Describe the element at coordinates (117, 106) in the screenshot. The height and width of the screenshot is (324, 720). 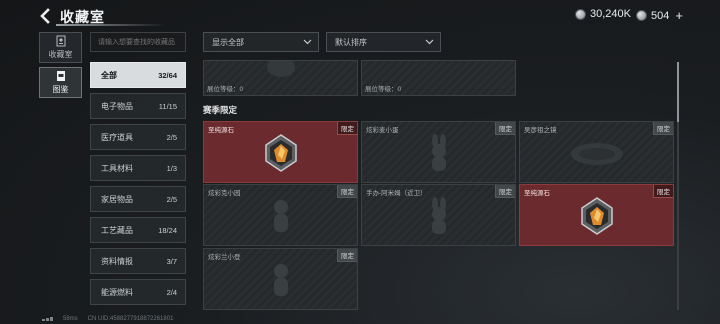
I see `category-label: 电子物品` at that location.